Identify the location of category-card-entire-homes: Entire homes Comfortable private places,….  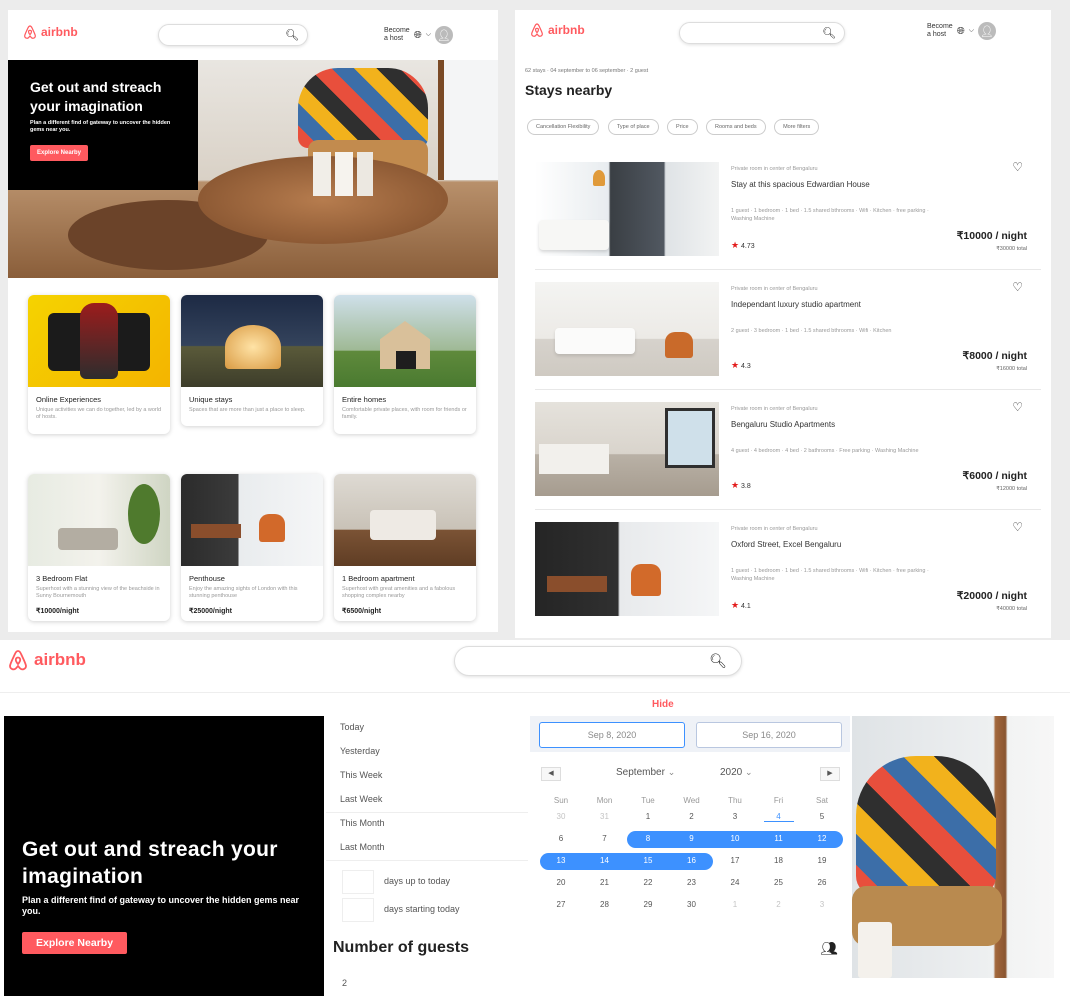
(405, 364).